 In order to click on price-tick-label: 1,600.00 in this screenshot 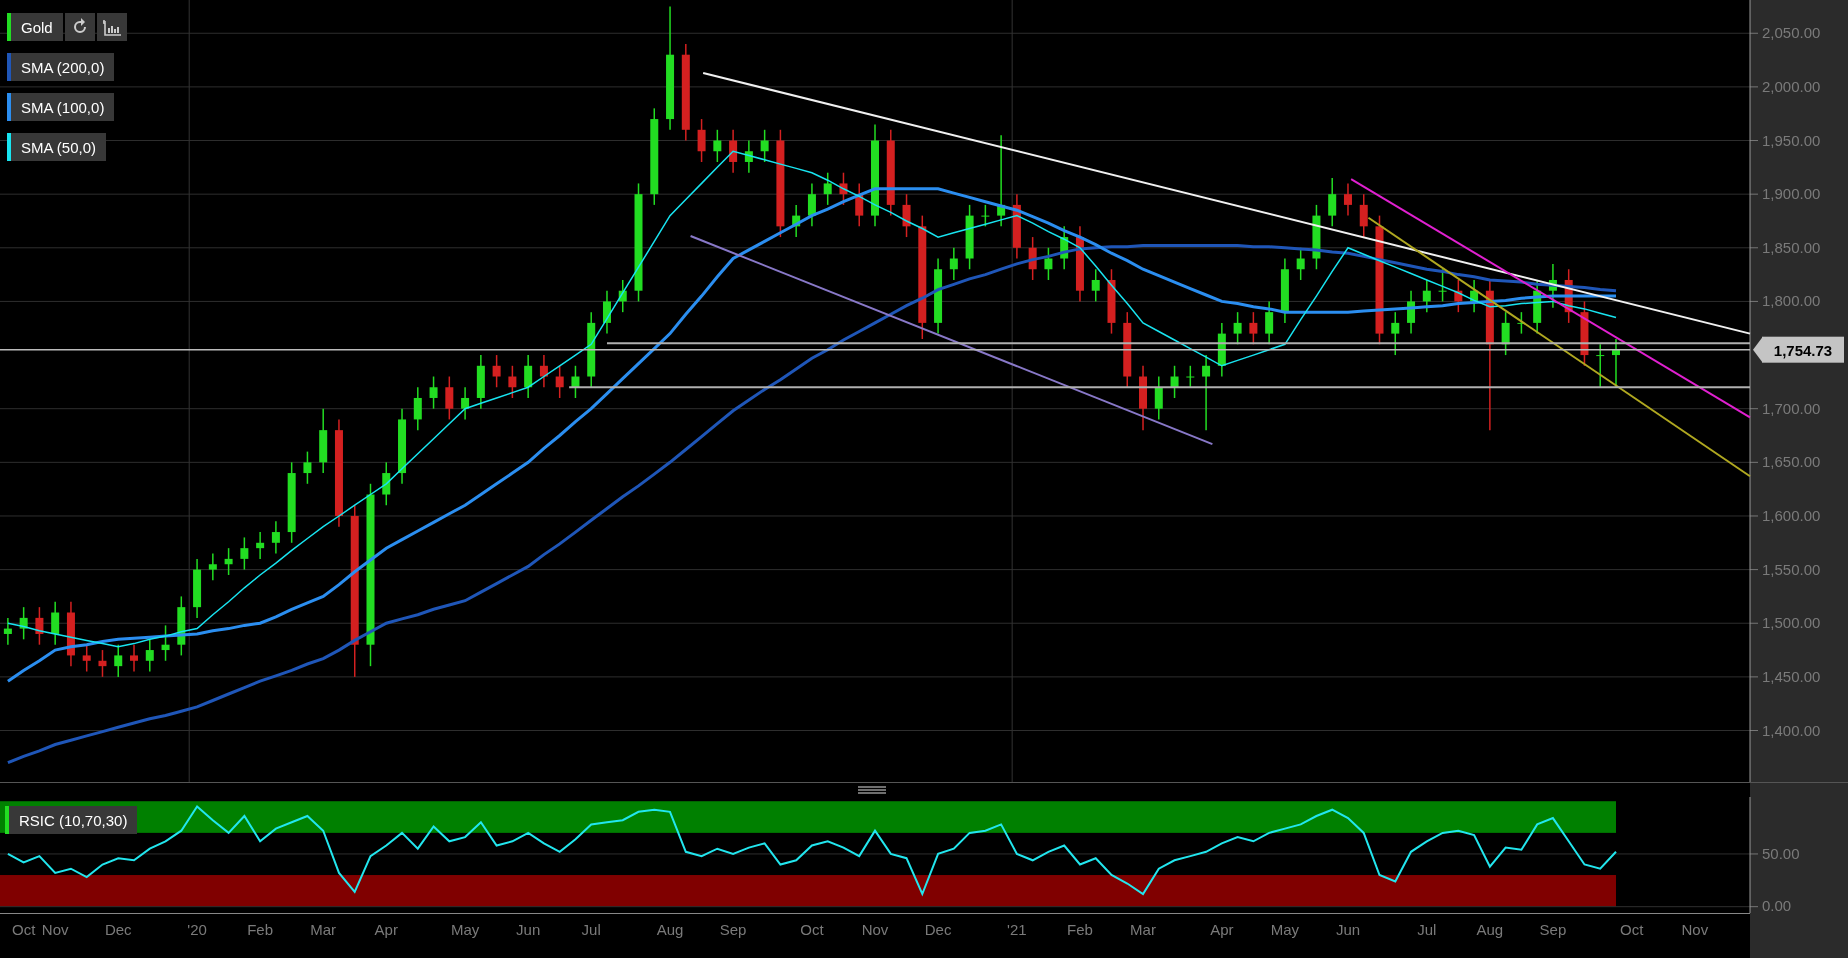, I will do `click(1791, 515)`.